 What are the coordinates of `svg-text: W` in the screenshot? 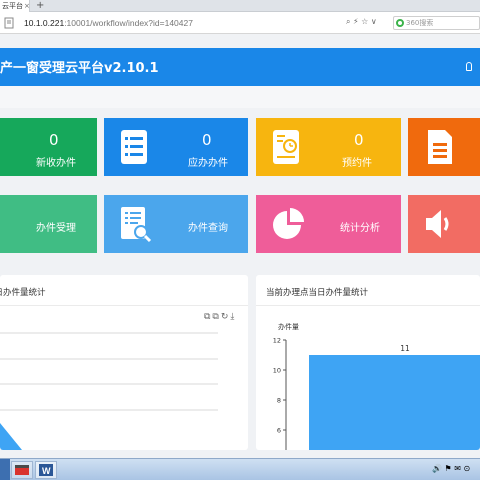 It's located at (46, 471).